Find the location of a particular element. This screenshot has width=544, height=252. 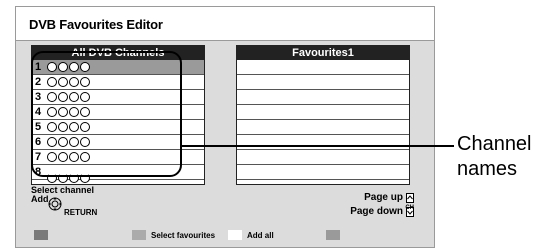

callout-line is located at coordinates (318, 146).